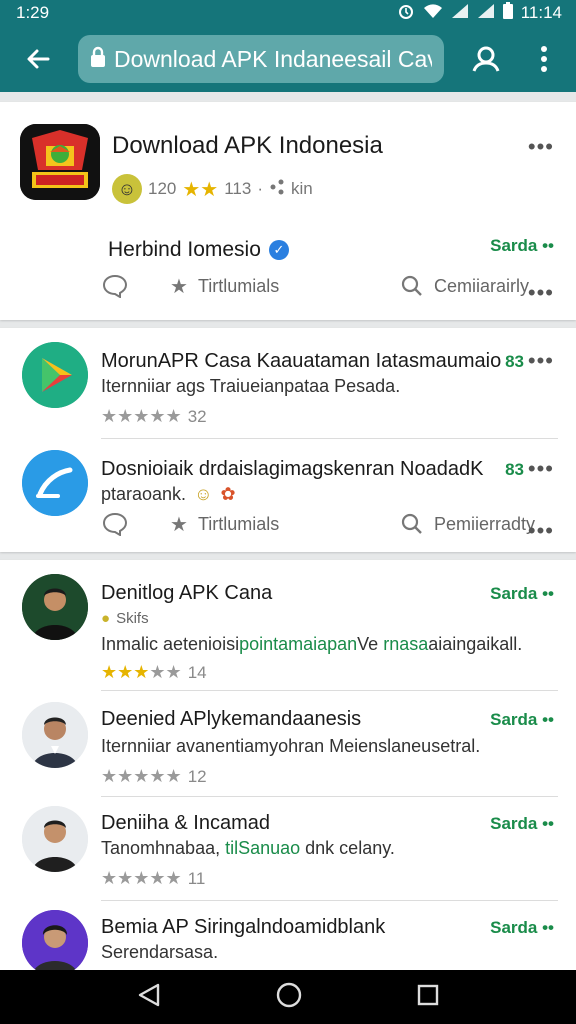 This screenshot has width=576, height=1024. Describe the element at coordinates (475, 644) in the screenshot. I see `desc-part: aiaingaikall.` at that location.